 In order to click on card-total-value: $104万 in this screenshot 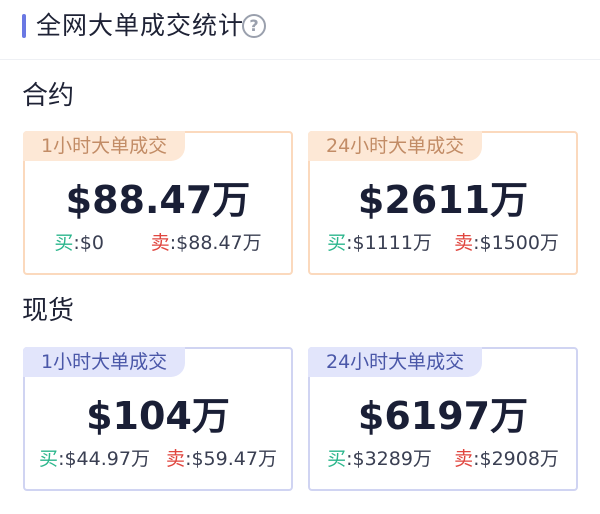, I will do `click(158, 416)`.